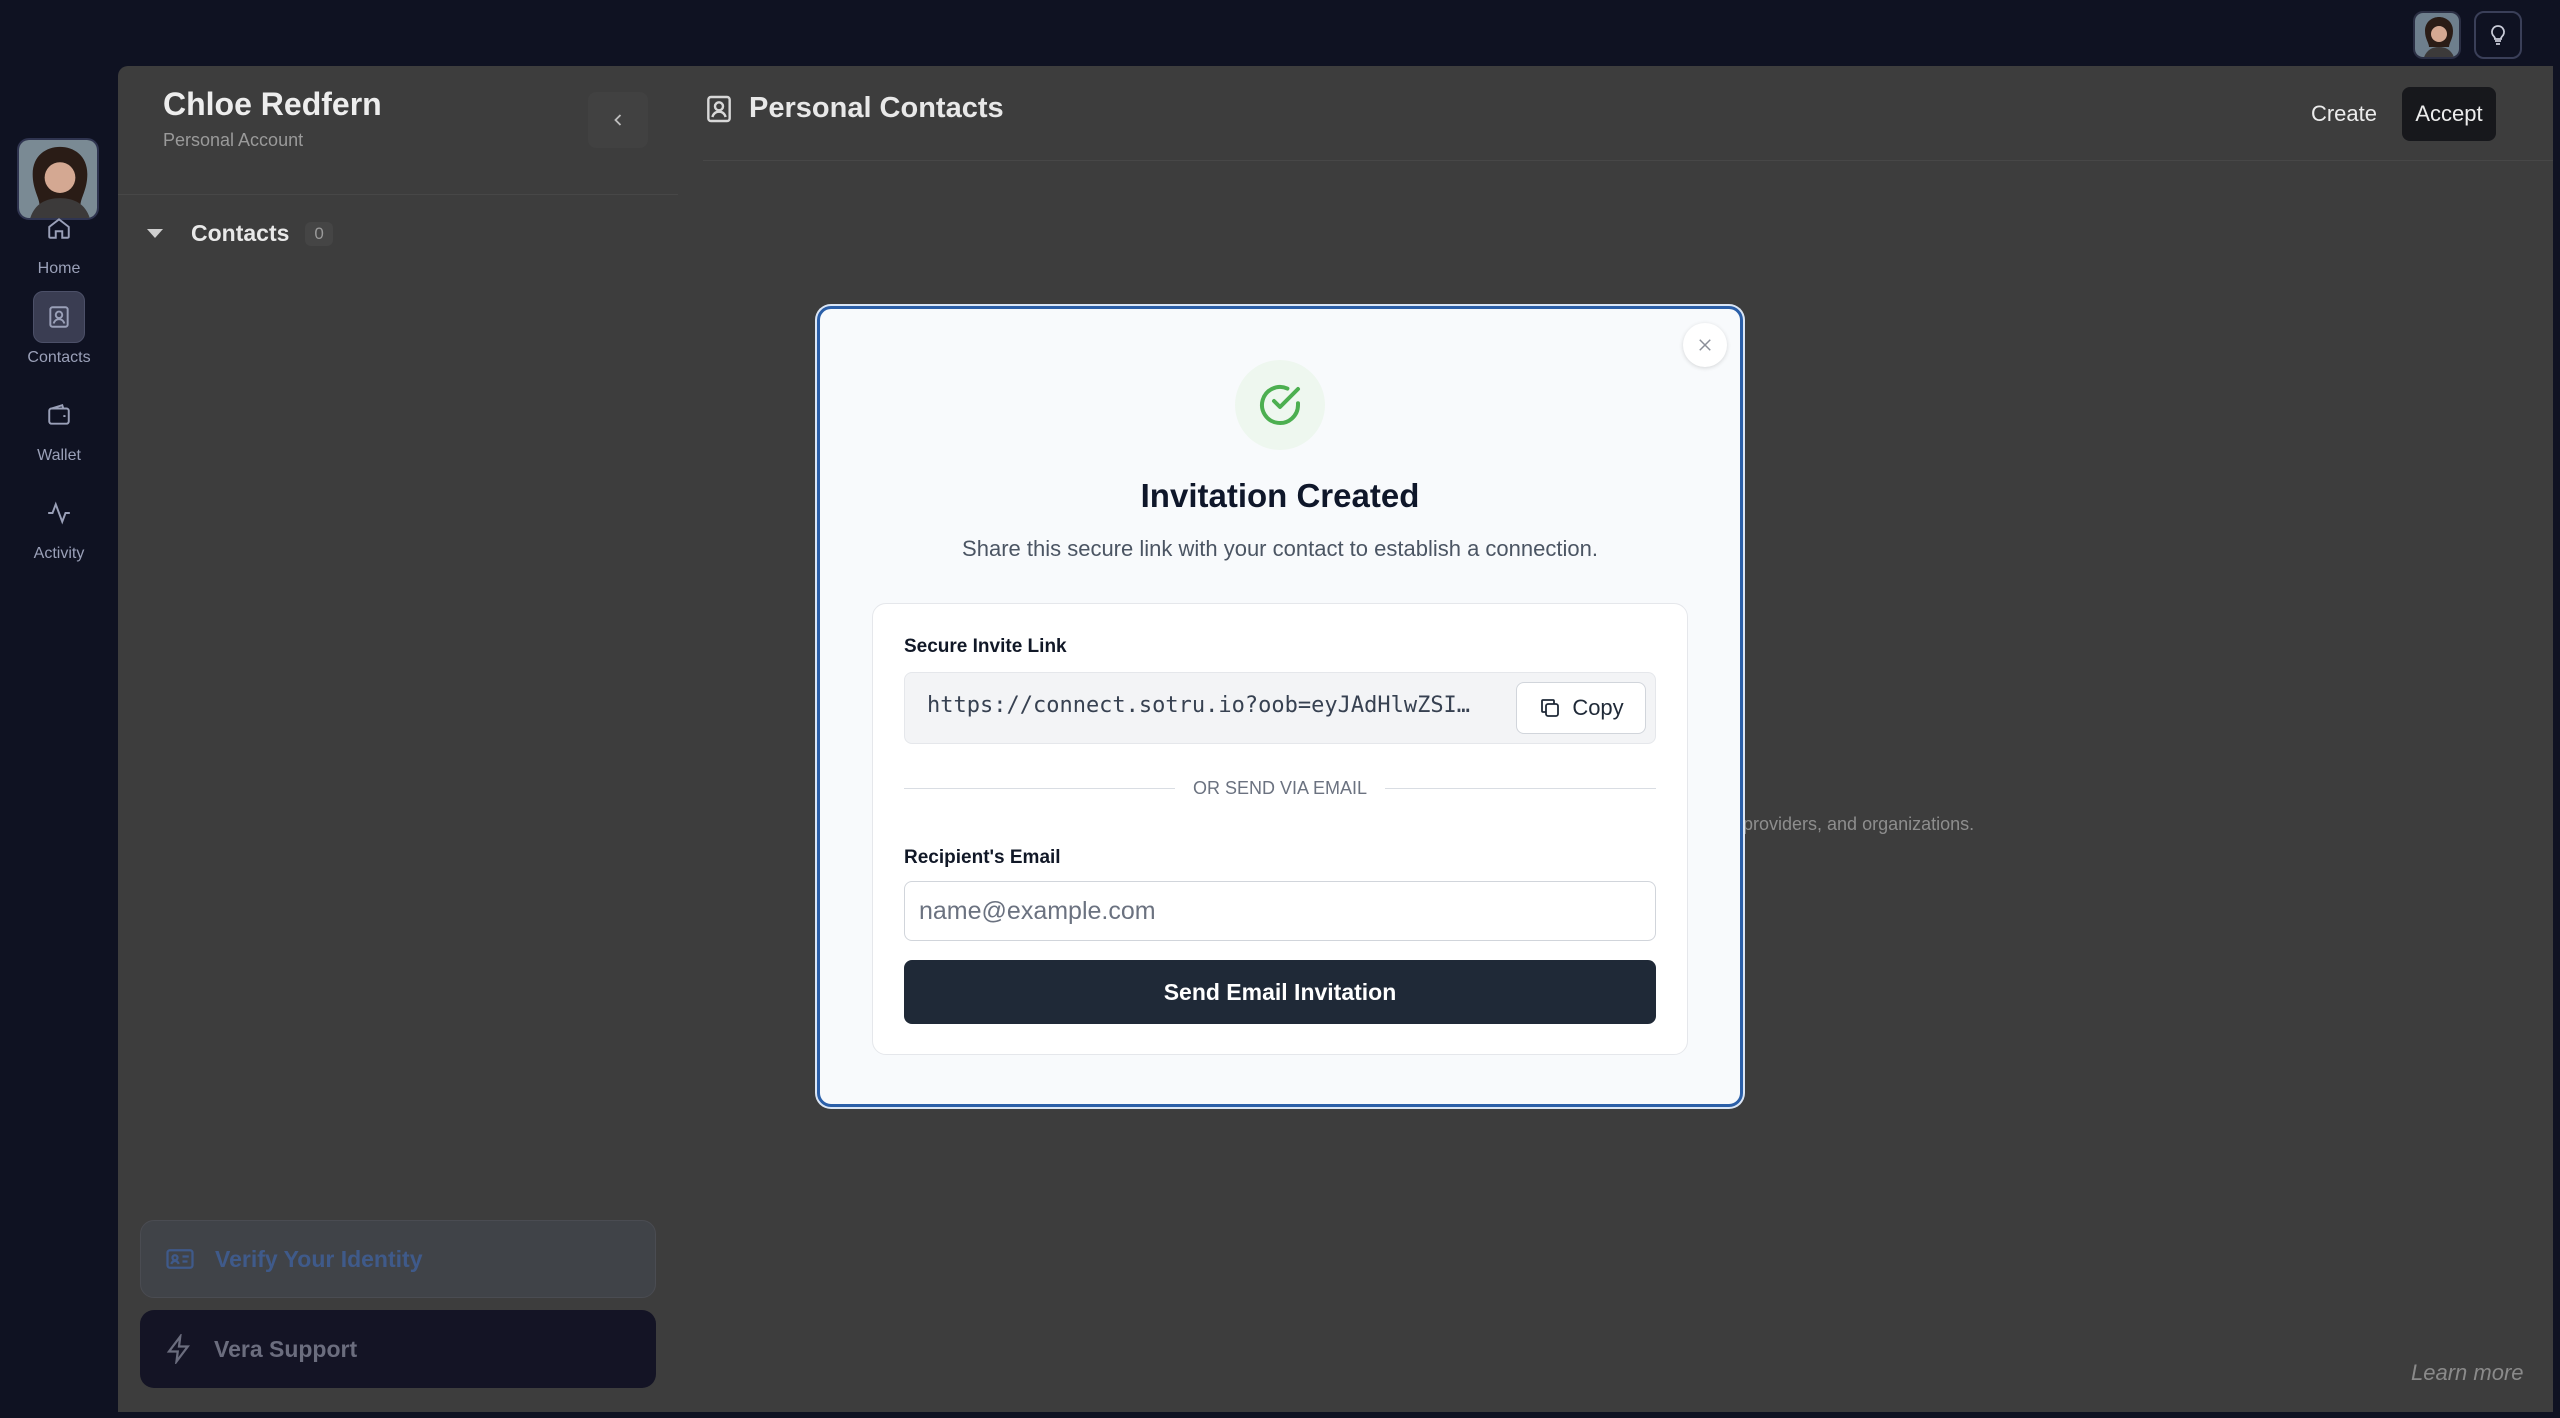  What do you see at coordinates (59, 228) in the screenshot?
I see `home-icon` at bounding box center [59, 228].